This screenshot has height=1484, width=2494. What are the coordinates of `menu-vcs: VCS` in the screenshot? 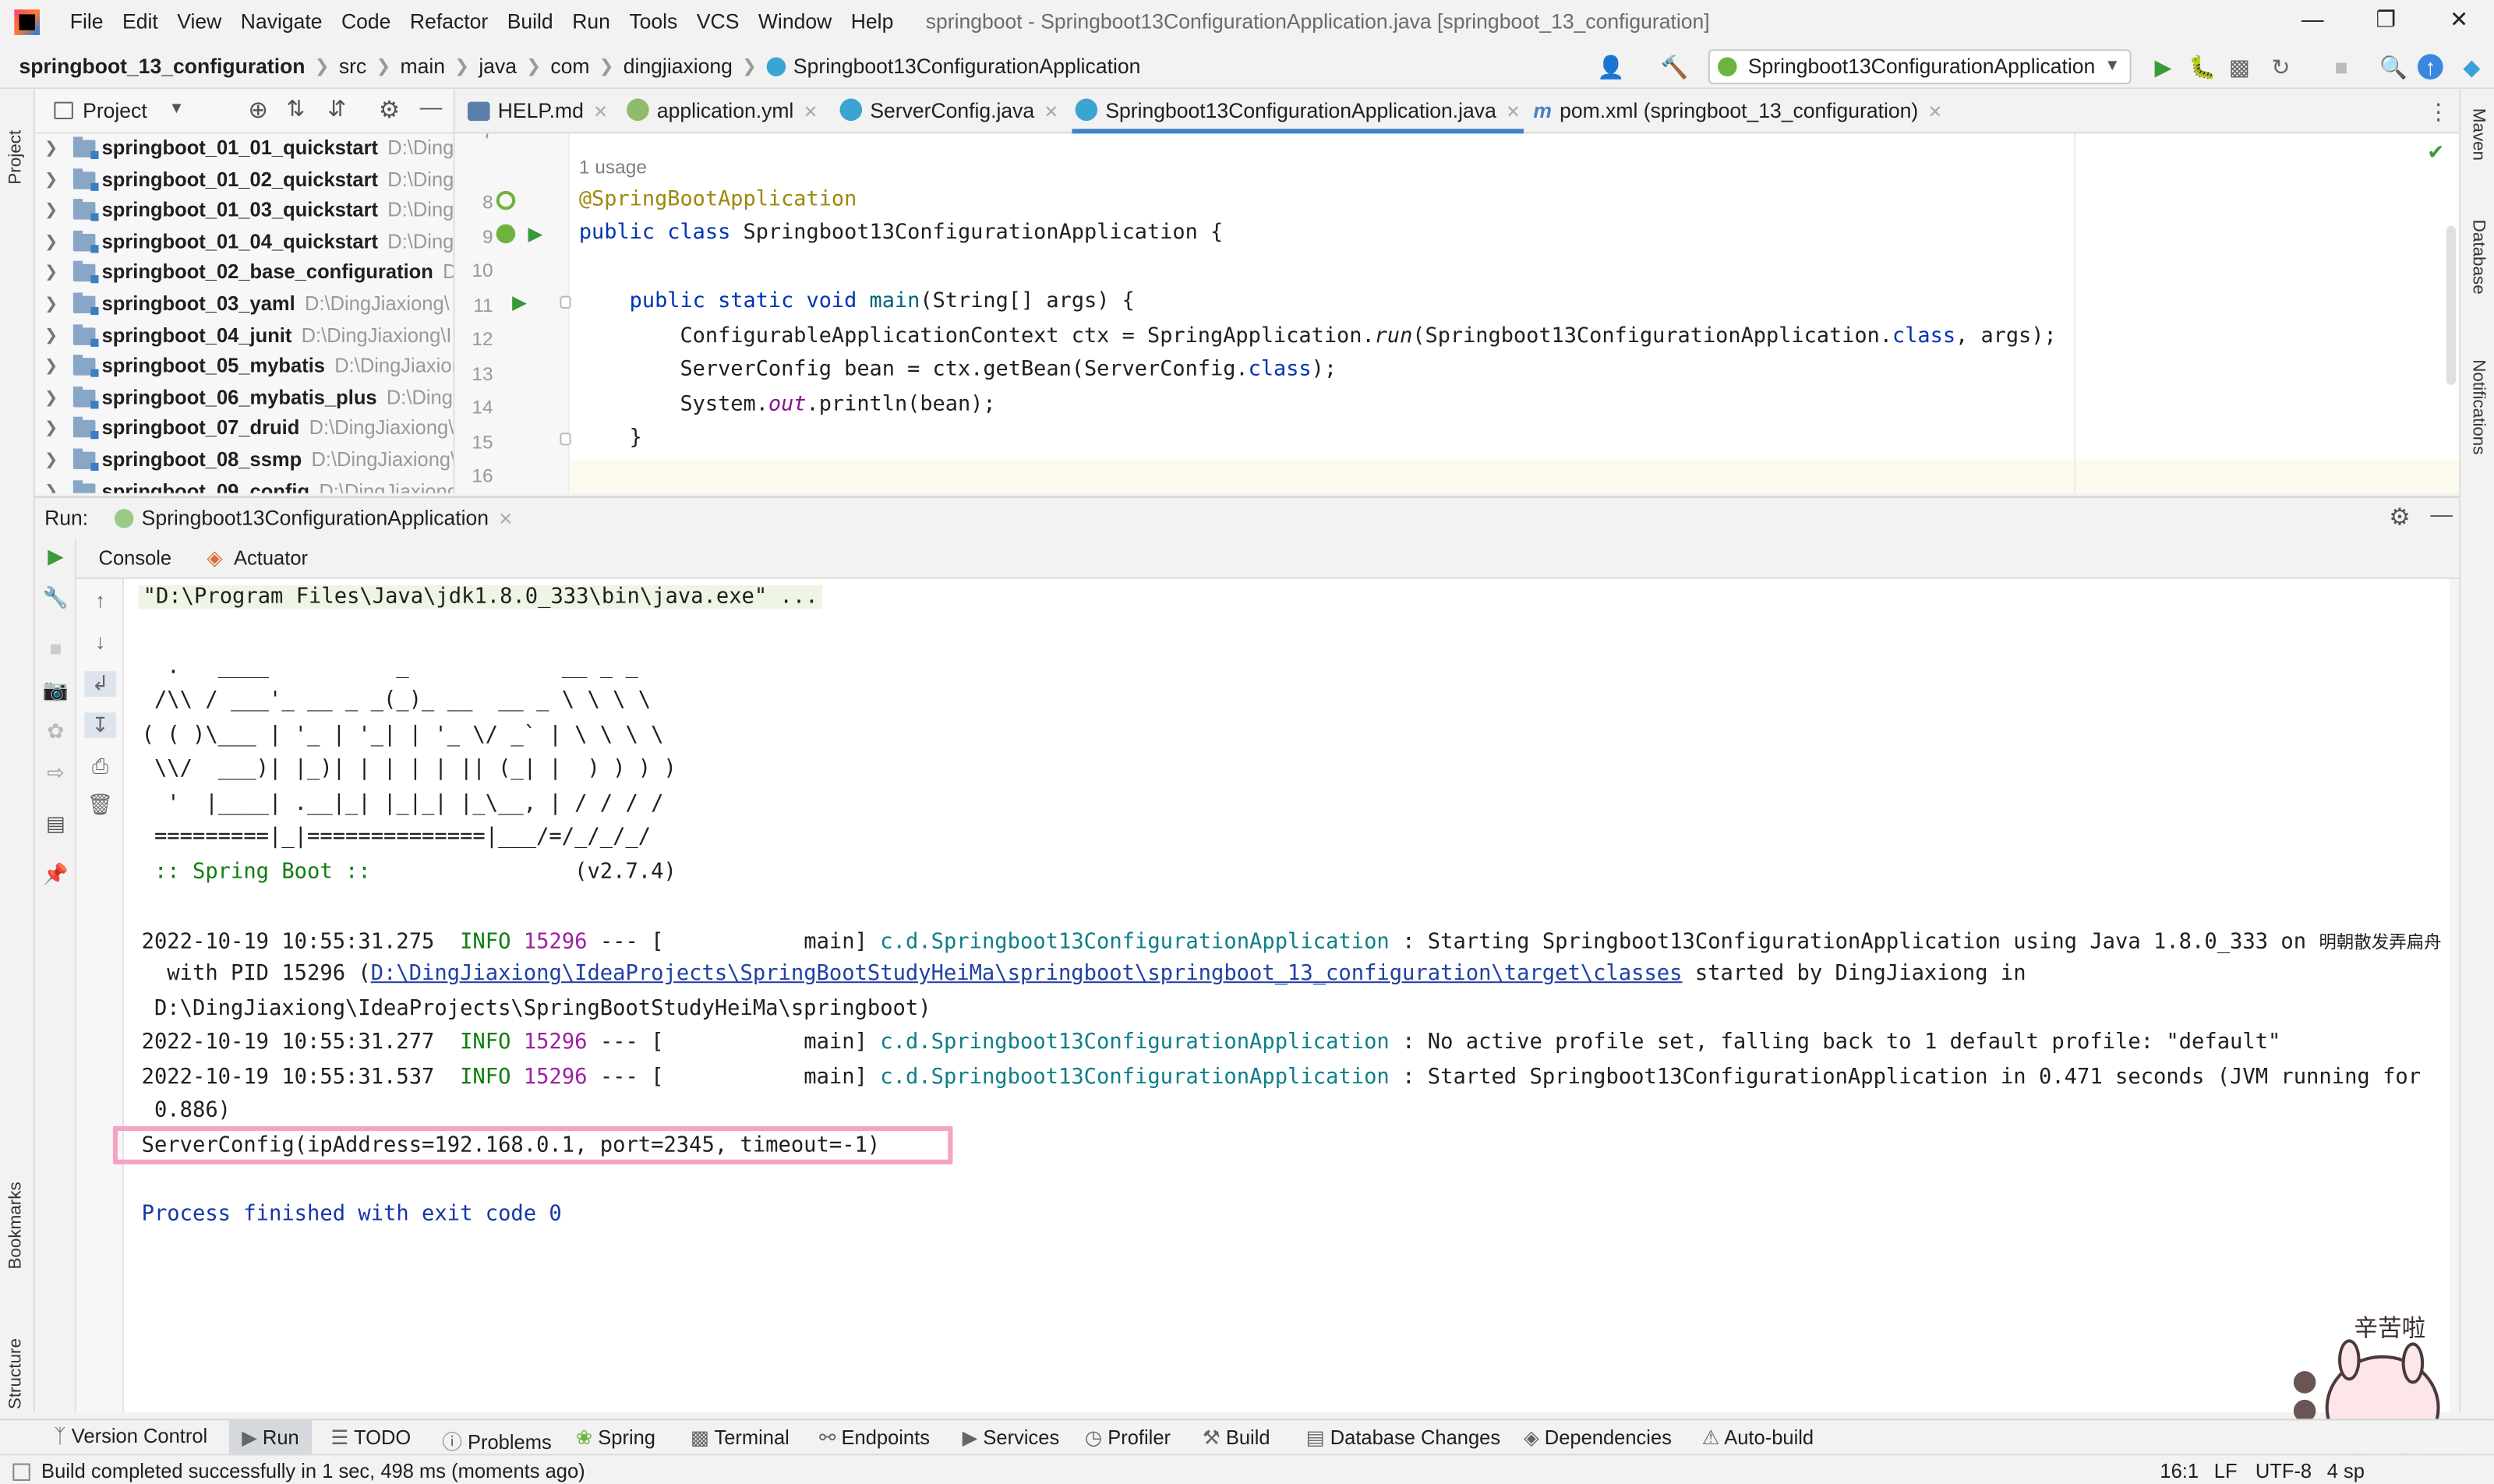 It's located at (723, 21).